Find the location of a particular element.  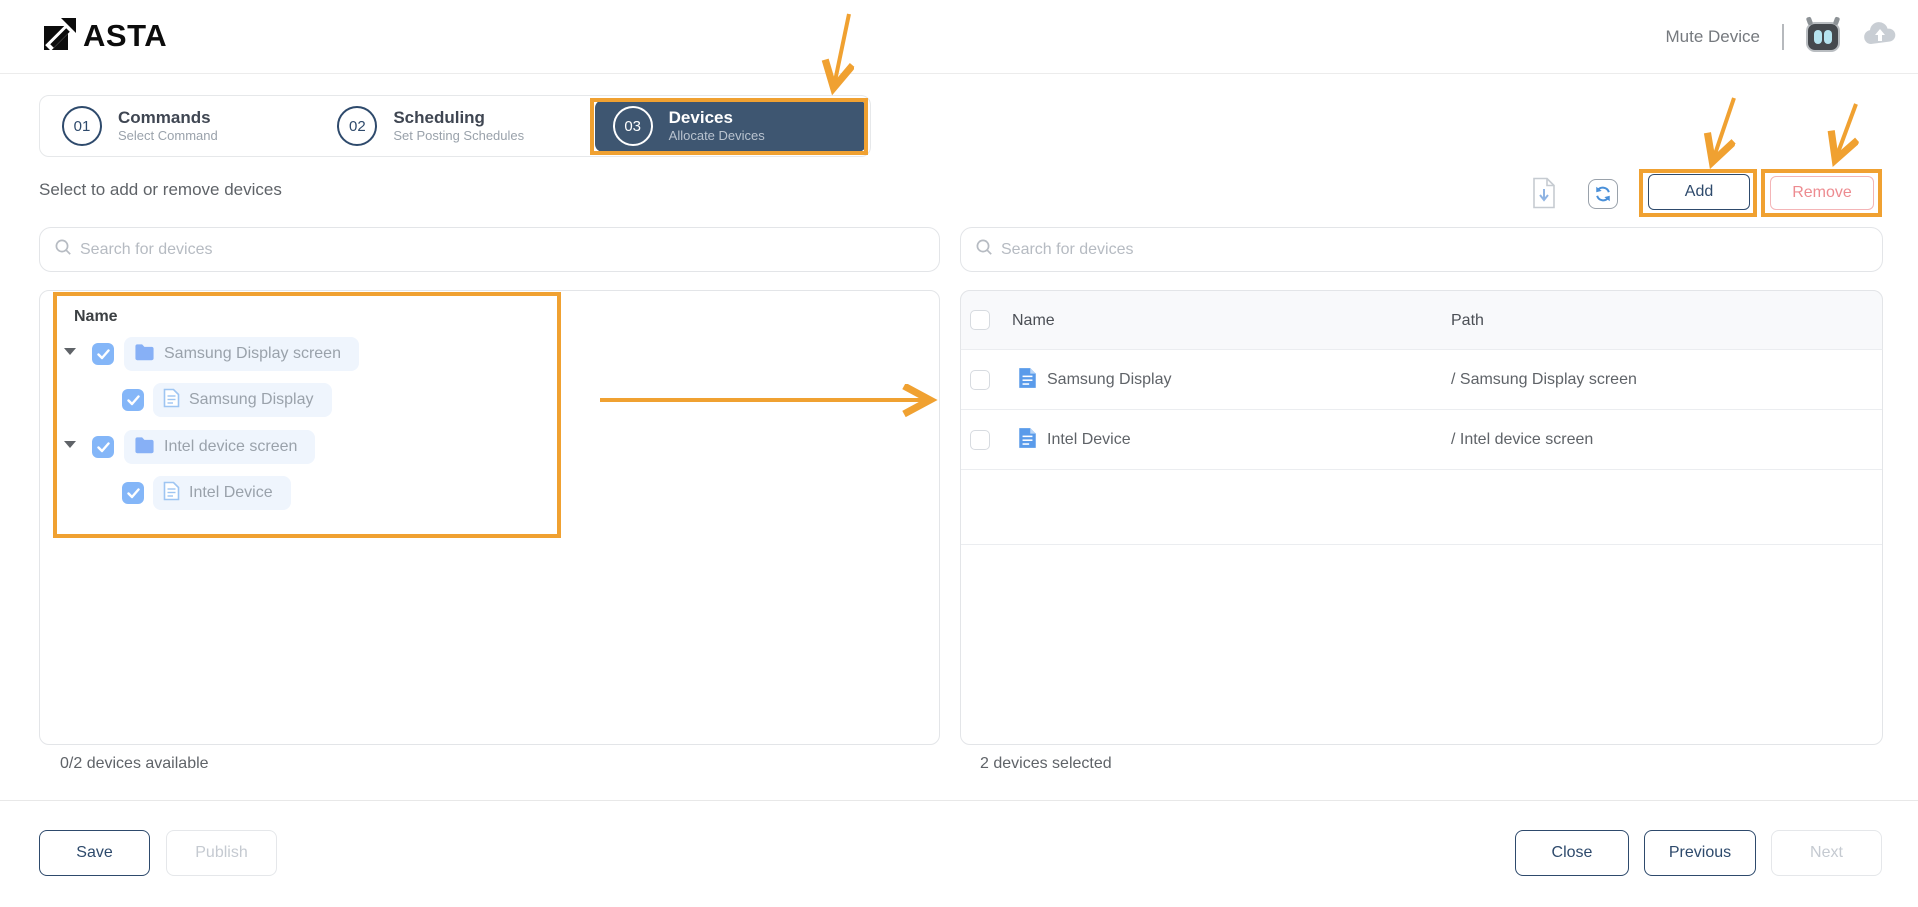

step-title: Devices is located at coordinates (700, 118).